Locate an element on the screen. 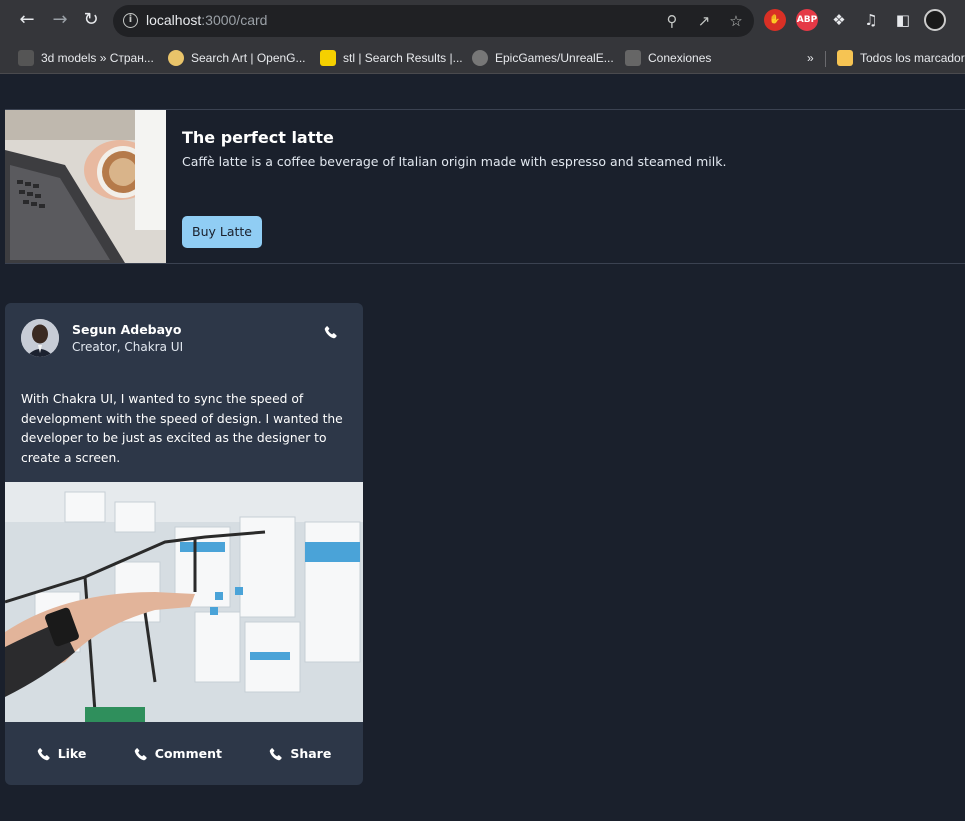 The height and width of the screenshot is (821, 965). share-icon: ↗ is located at coordinates (704, 21).